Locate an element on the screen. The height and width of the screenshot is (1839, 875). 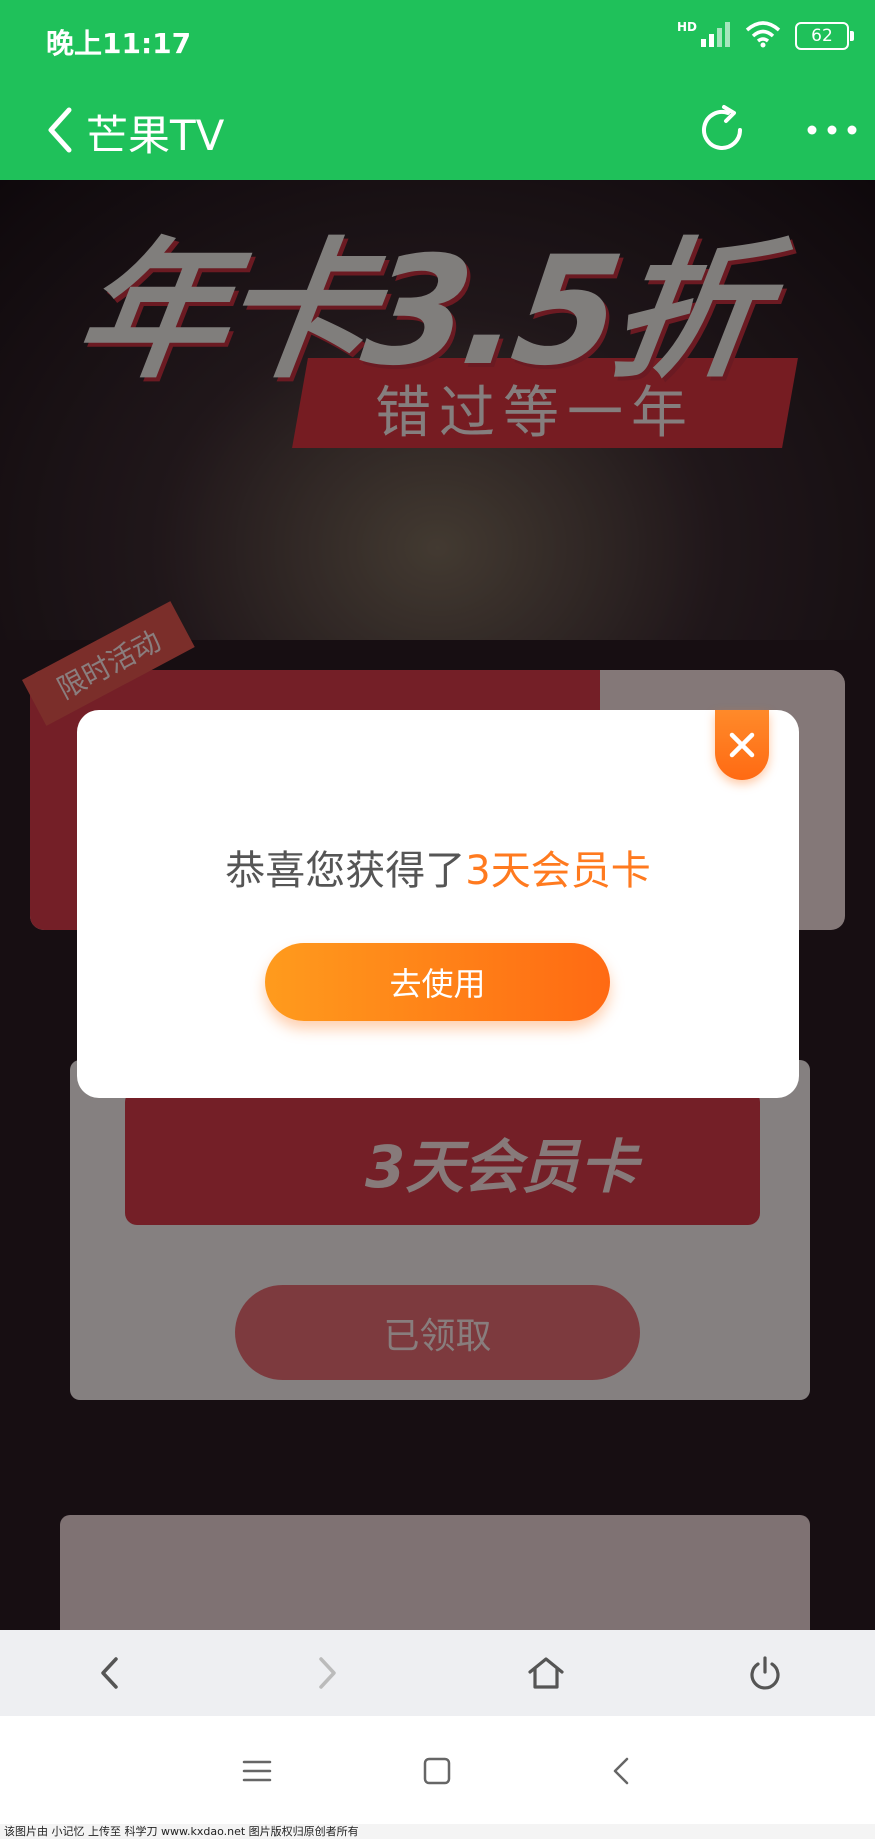
more-options-button is located at coordinates (832, 130).